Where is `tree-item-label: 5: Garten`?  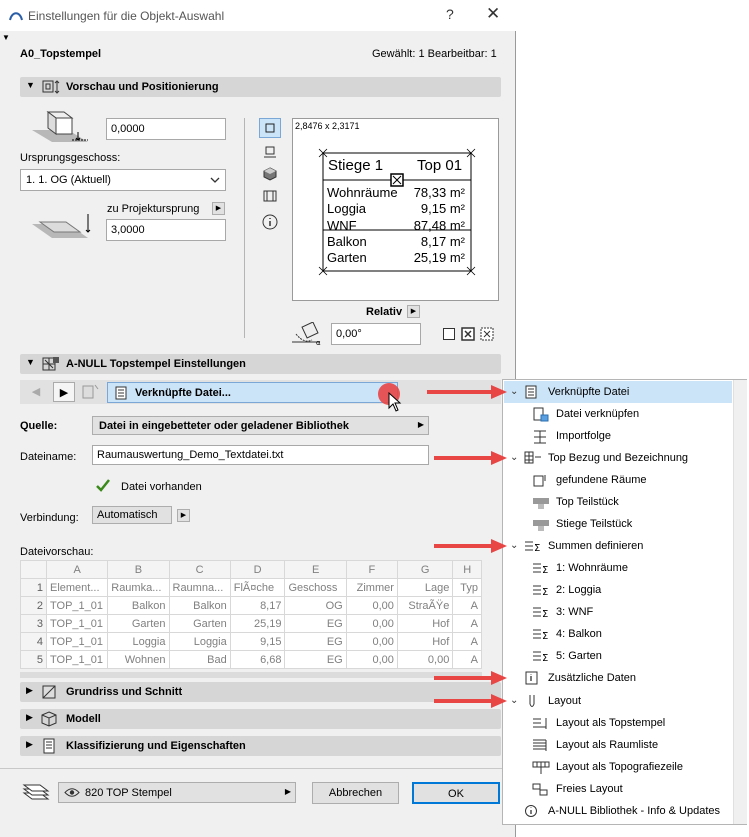 tree-item-label: 5: Garten is located at coordinates (579, 656).